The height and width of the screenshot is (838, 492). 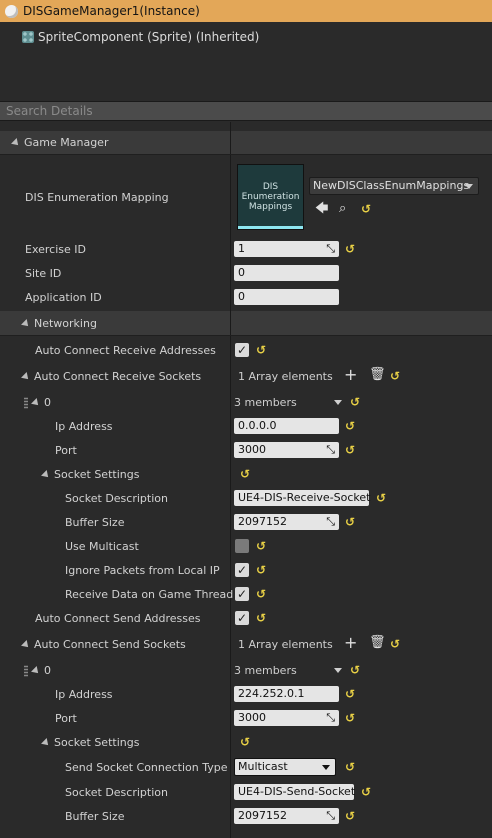 I want to click on asset-picker-combo: NewDISClassEnumMappings, so click(x=394, y=186).